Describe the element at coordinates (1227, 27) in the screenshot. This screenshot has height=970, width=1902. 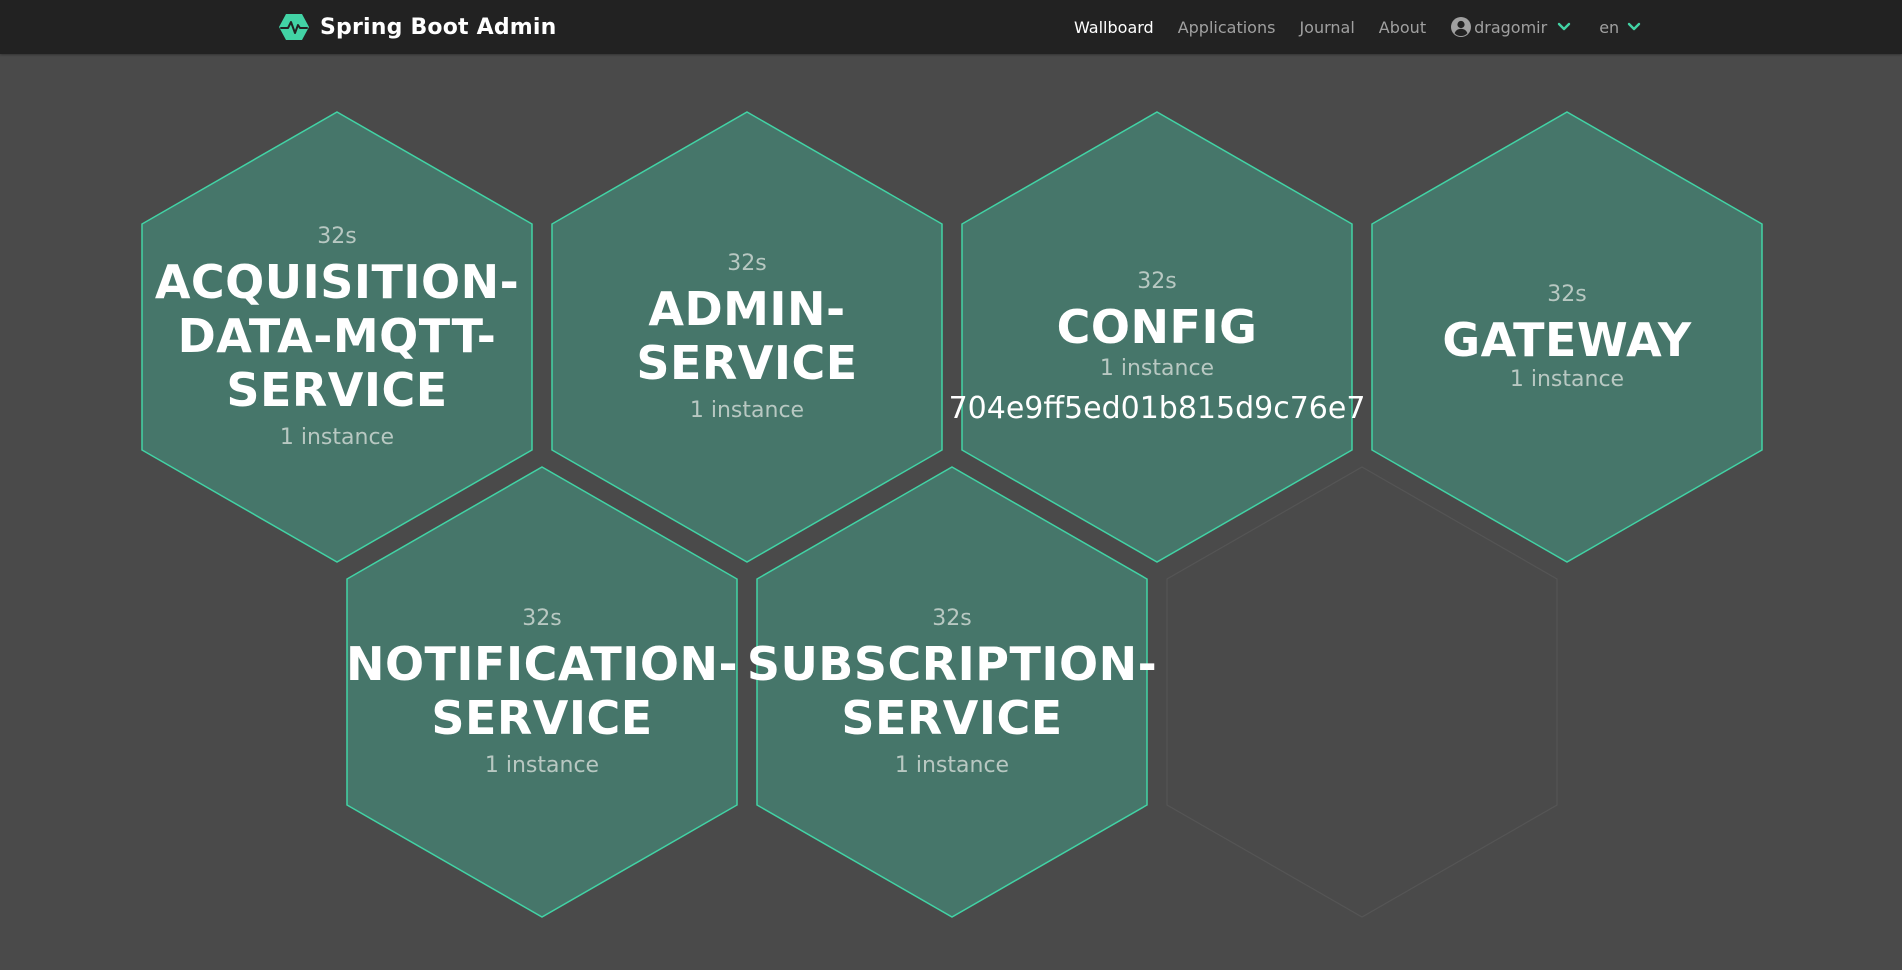
I see `nav-applications: Applications` at that location.